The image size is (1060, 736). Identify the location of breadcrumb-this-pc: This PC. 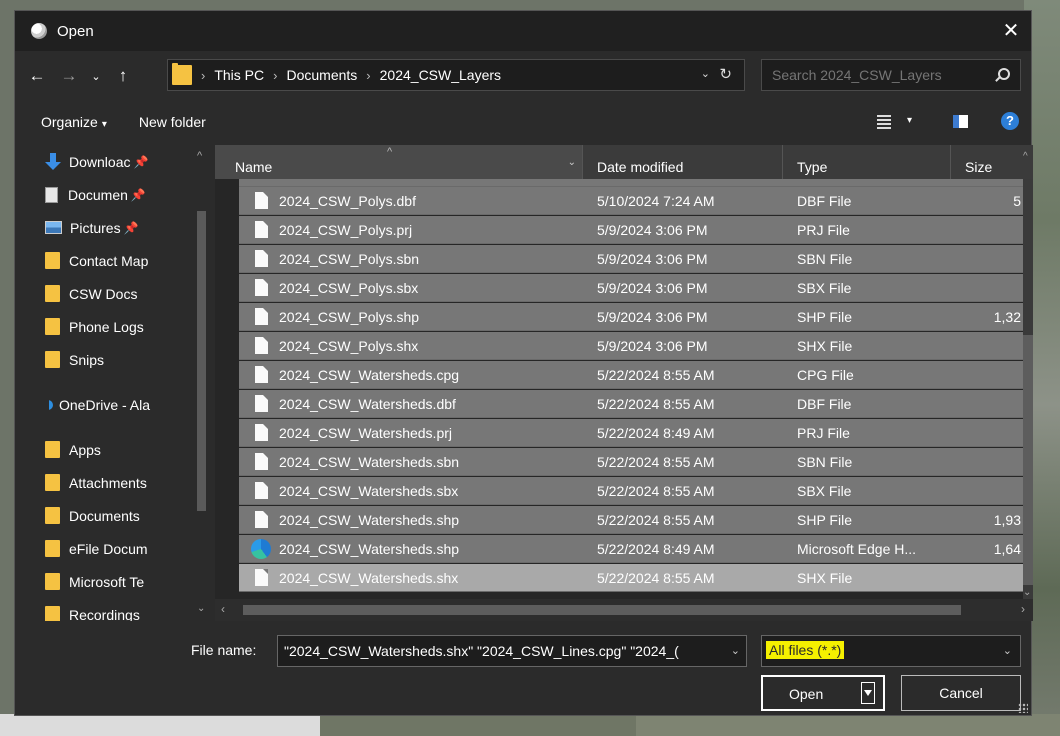
(239, 75).